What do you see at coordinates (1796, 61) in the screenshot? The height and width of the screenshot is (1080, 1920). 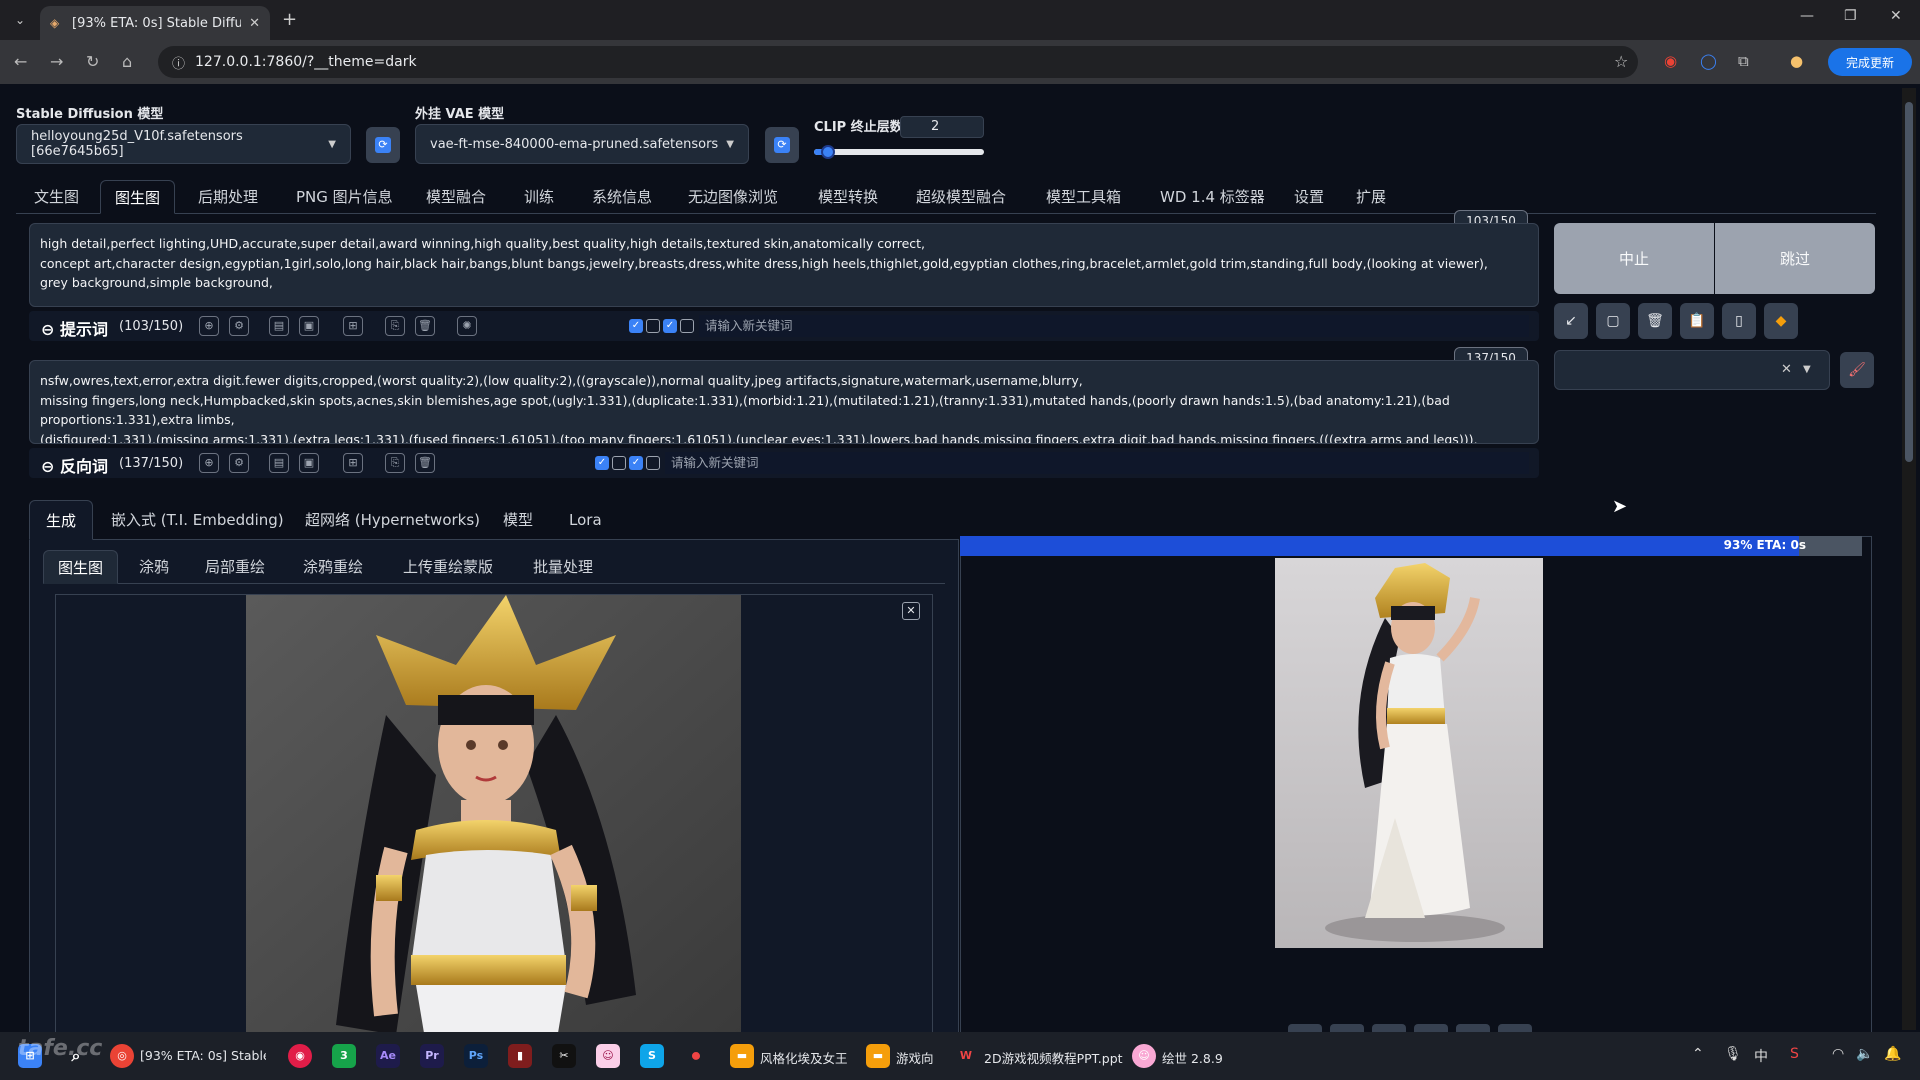 I see `profile-avatar-icon: ●` at bounding box center [1796, 61].